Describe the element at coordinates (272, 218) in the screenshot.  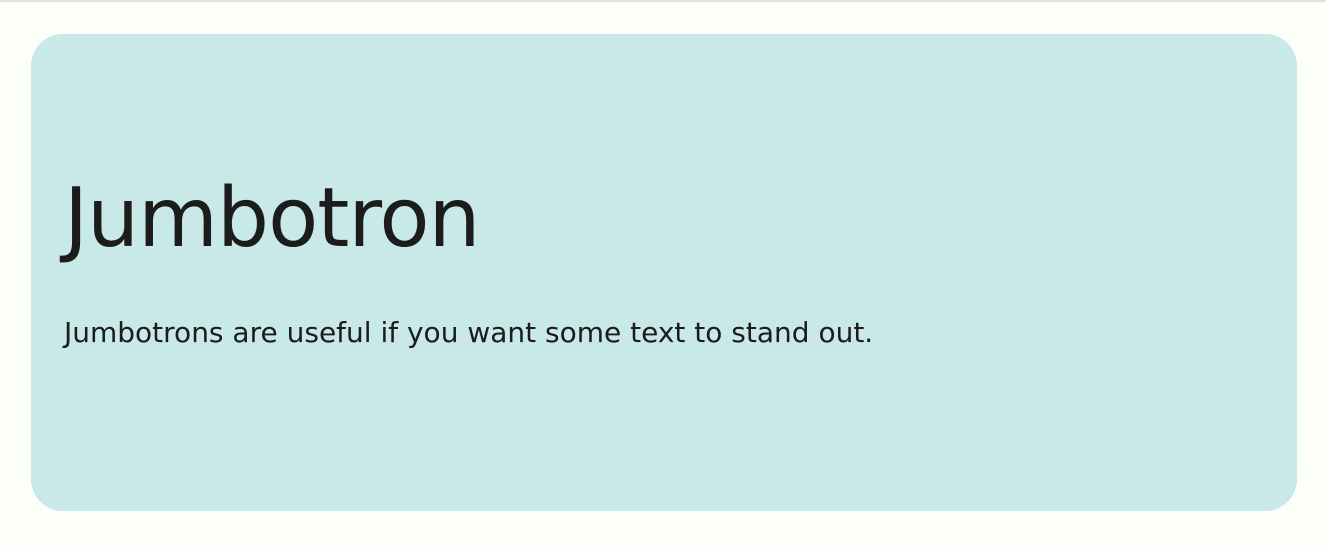
I see `jumbotron-title: Jumbotron` at that location.